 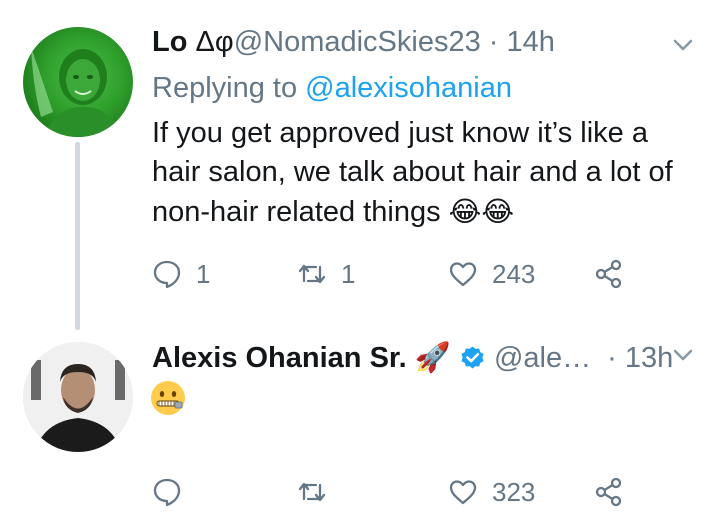 I want to click on user-handle: @NomadicSkies23, so click(x=357, y=42).